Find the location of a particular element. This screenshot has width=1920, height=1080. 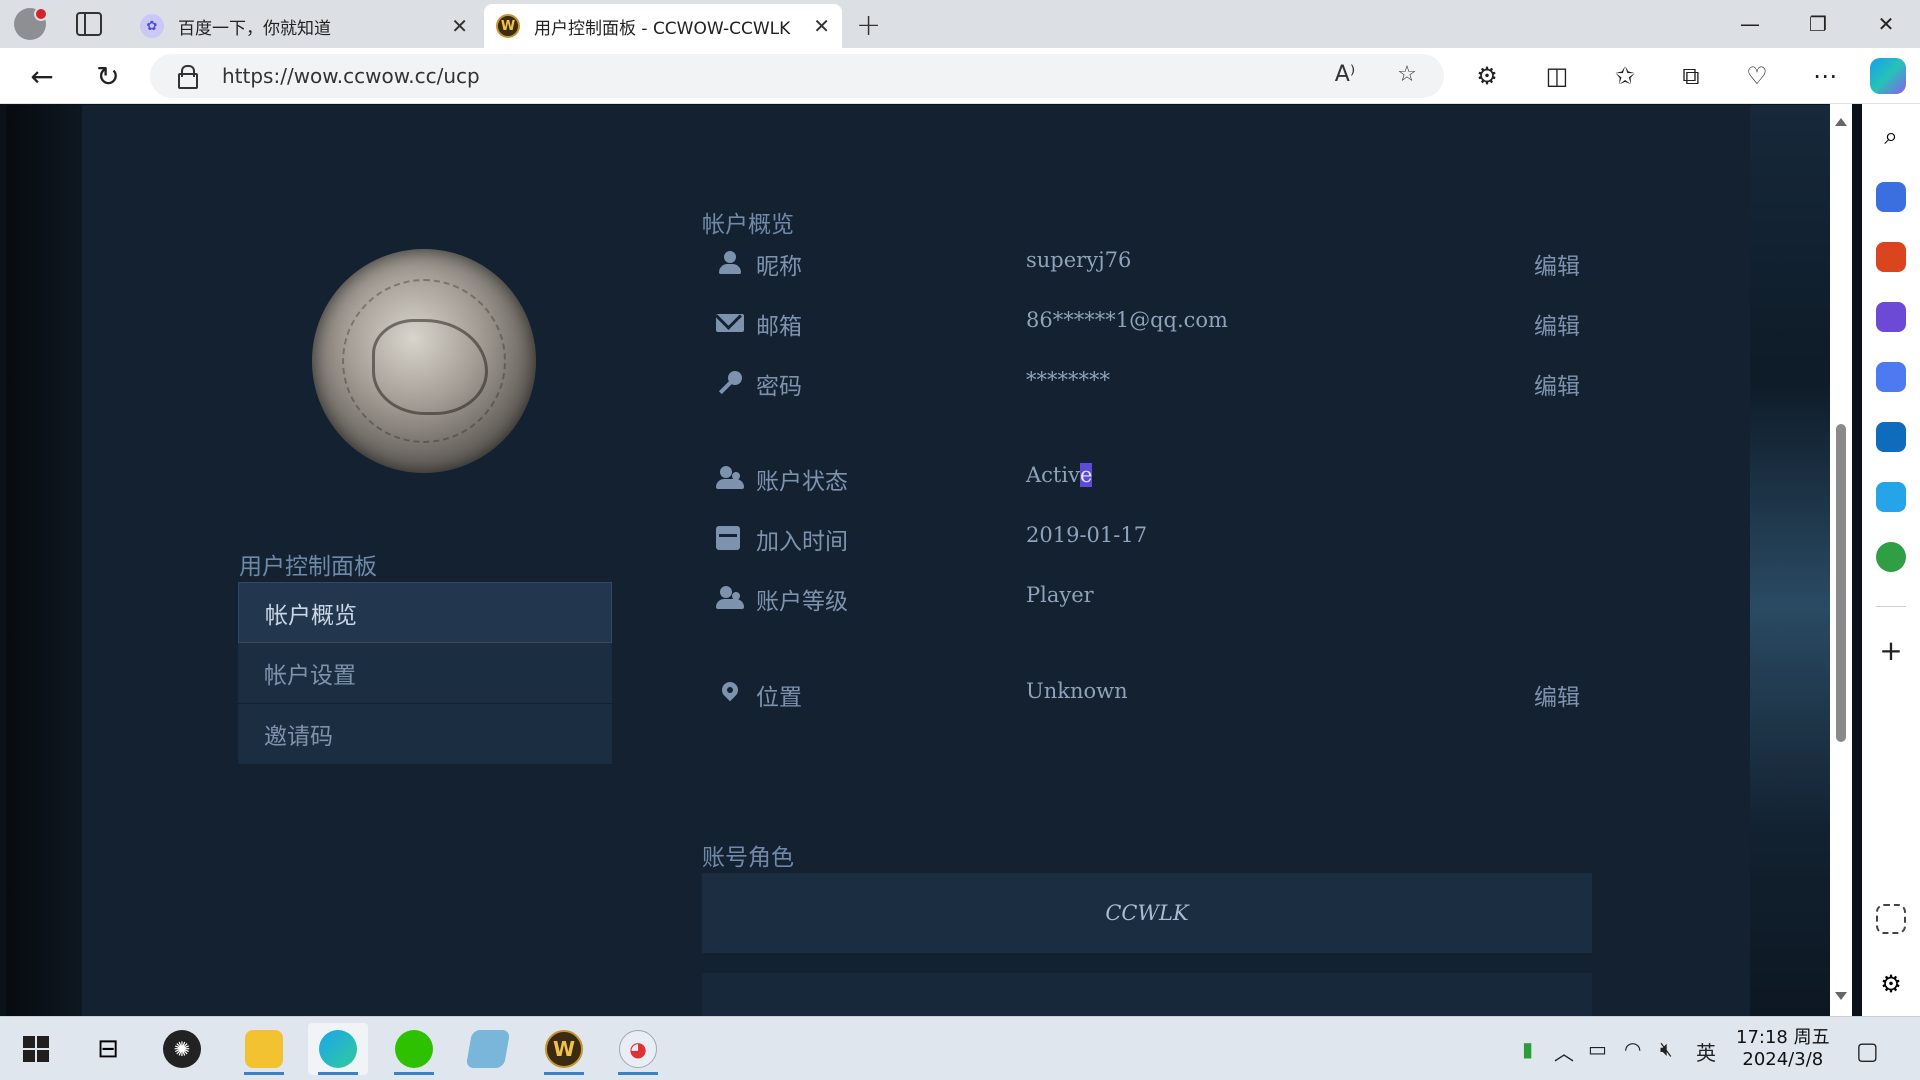

ime-indicator: 英 is located at coordinates (1706, 1051).